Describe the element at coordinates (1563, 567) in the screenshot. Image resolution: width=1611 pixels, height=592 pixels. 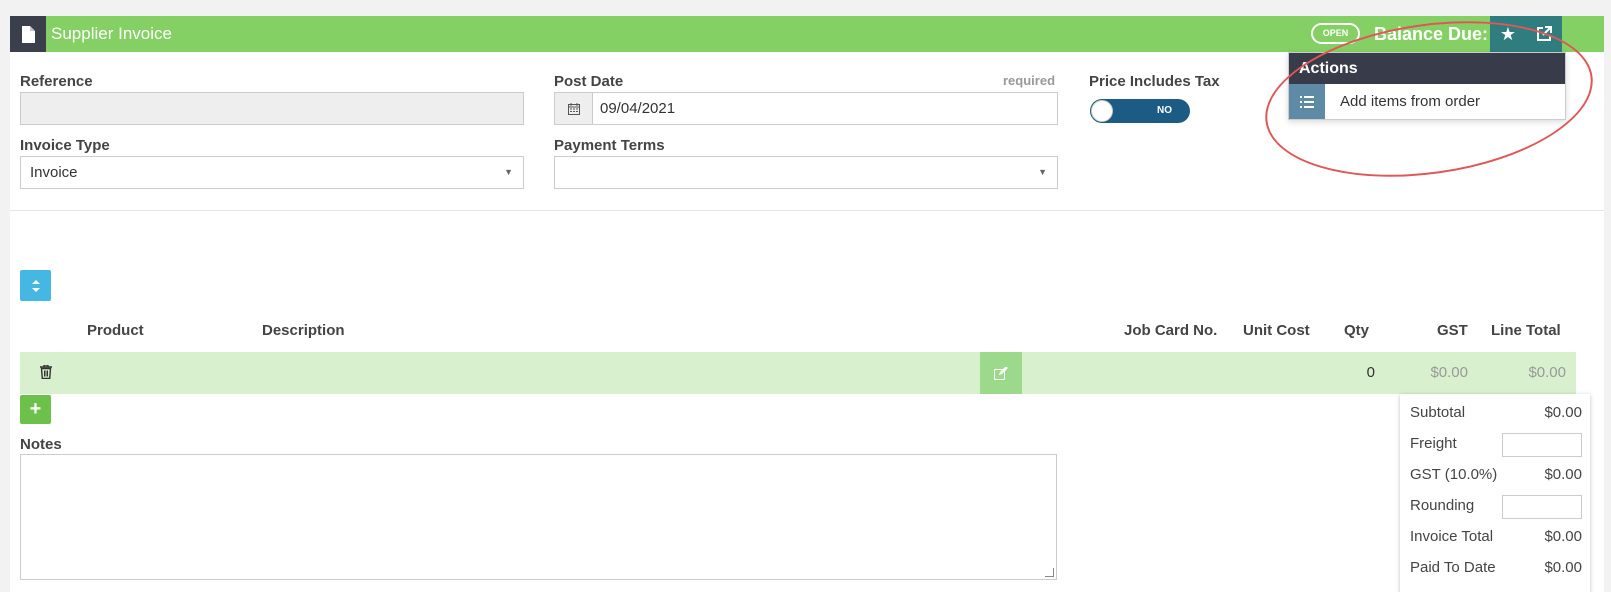
I see `paid-to-date-value: $0.00` at that location.